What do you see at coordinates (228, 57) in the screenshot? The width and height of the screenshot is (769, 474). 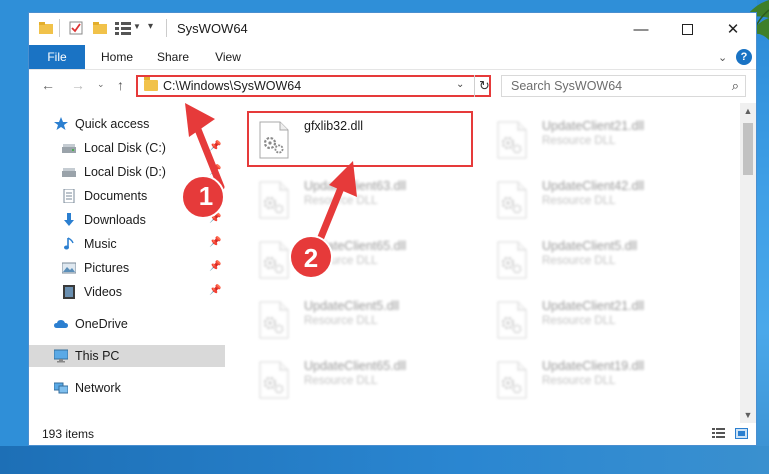 I see `tab-view: View` at bounding box center [228, 57].